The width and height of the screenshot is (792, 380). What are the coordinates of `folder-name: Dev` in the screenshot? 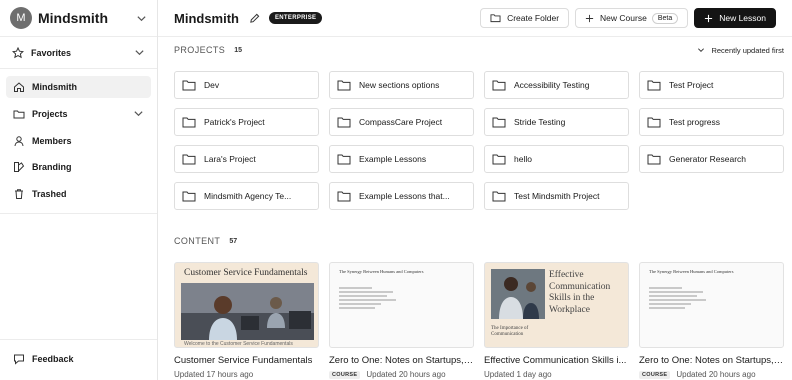 It's located at (212, 85).